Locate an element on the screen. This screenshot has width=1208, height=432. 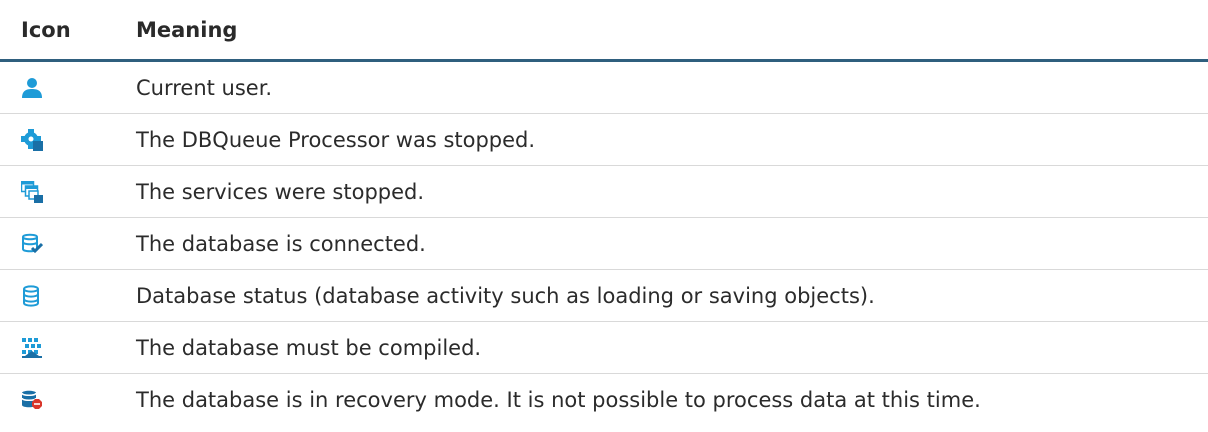
meaning-text: The database must be compiled. is located at coordinates (309, 347).